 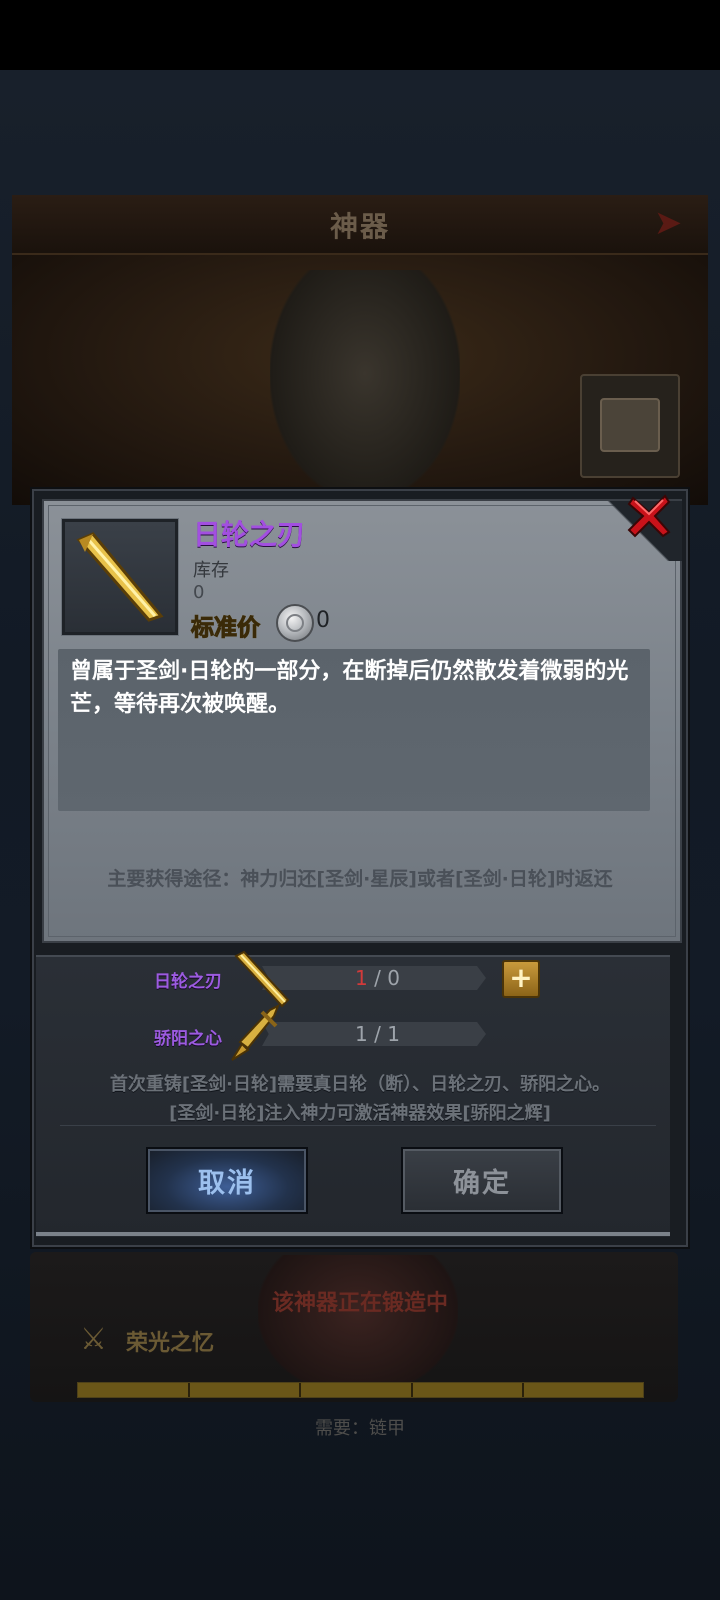 I want to click on stock-label: 库存, so click(x=211, y=570).